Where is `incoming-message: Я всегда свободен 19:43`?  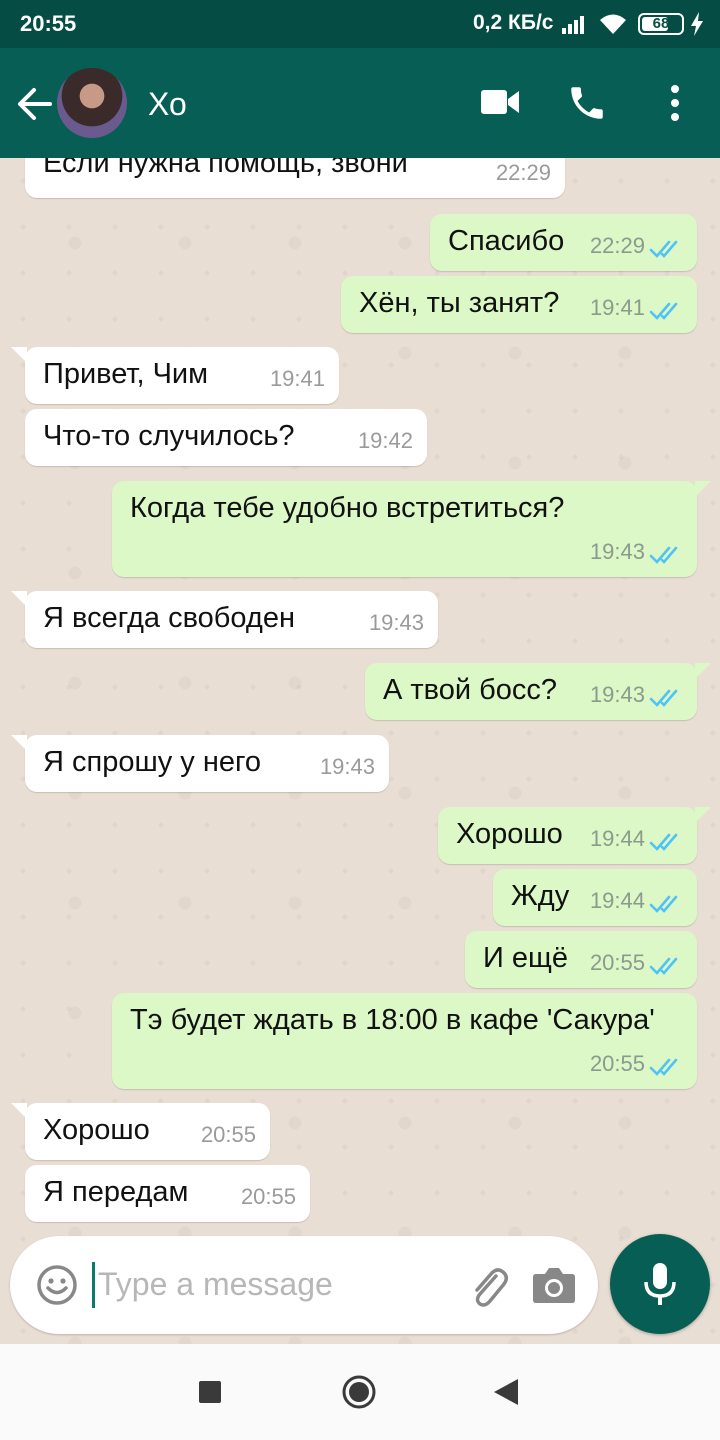
incoming-message: Я всегда свободен 19:43 is located at coordinates (224, 619).